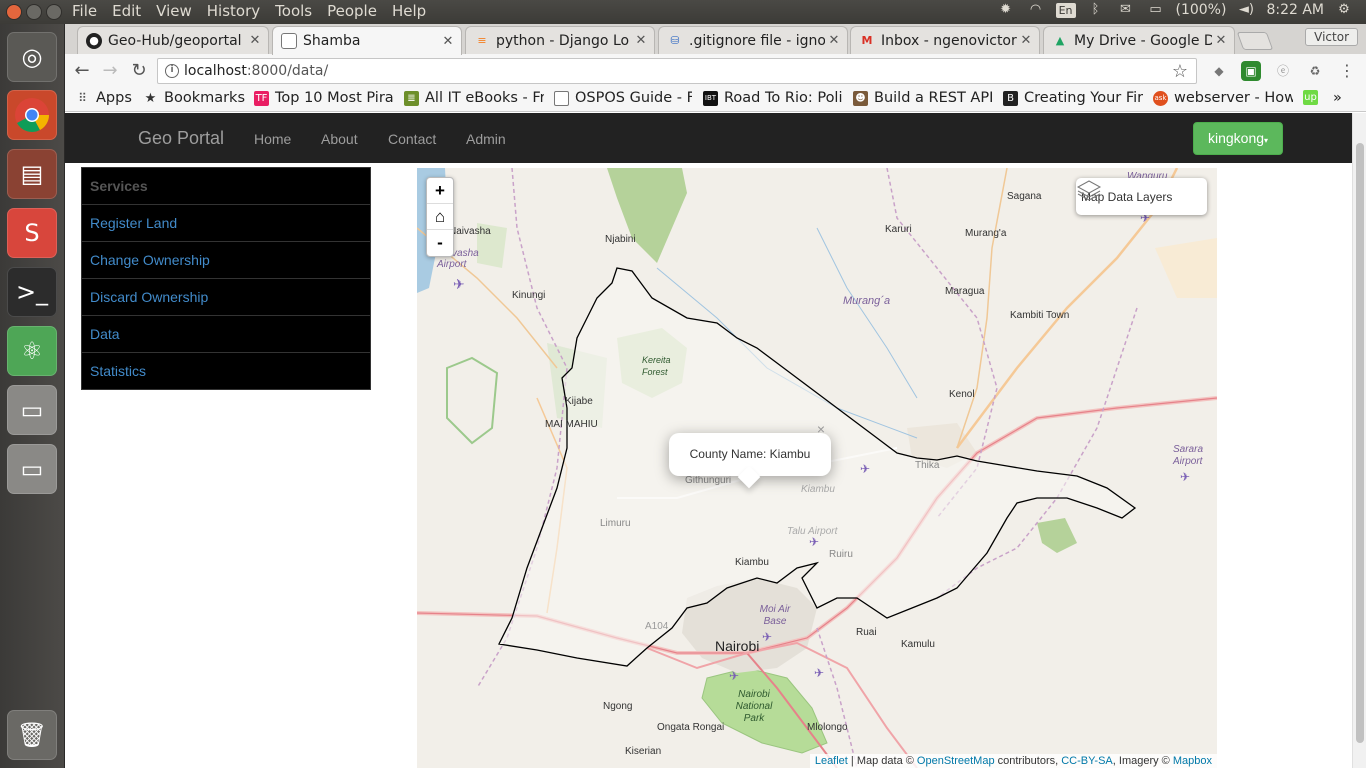 The image size is (1366, 768). I want to click on extension-green-icon: ▣, so click(1251, 71).